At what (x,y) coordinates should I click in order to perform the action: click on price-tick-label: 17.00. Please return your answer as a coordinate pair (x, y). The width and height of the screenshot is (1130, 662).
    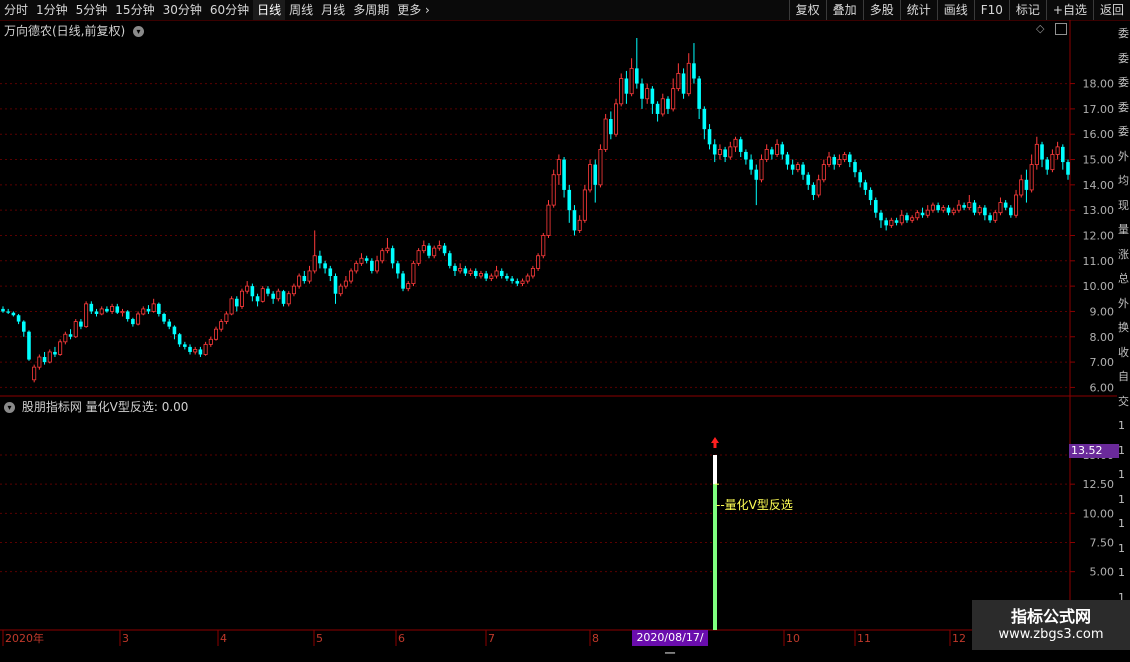
    Looking at the image, I should click on (1099, 109).